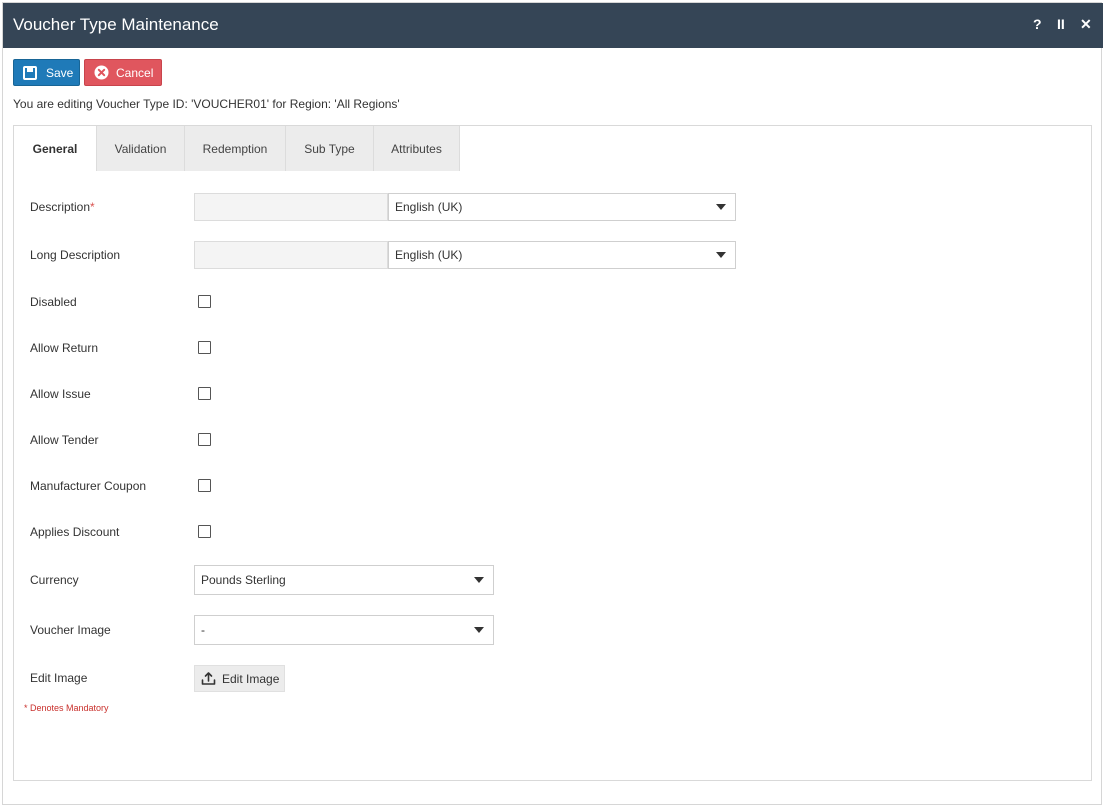 This screenshot has height=807, width=1104. I want to click on upload-icon, so click(208, 678).